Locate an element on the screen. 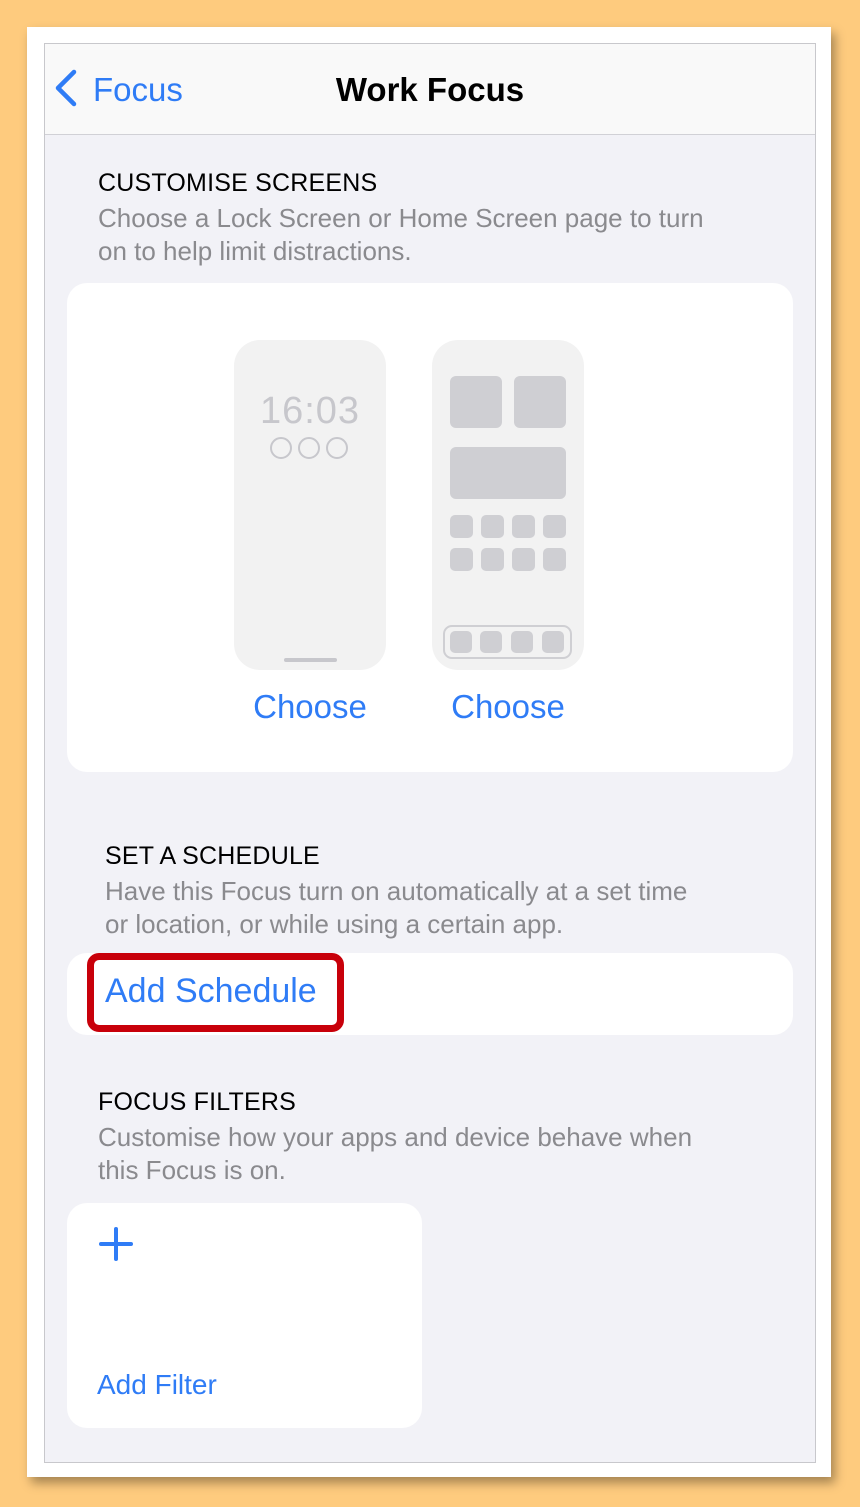 Image resolution: width=860 pixels, height=1507 pixels. page-title: Work Focus is located at coordinates (430, 89).